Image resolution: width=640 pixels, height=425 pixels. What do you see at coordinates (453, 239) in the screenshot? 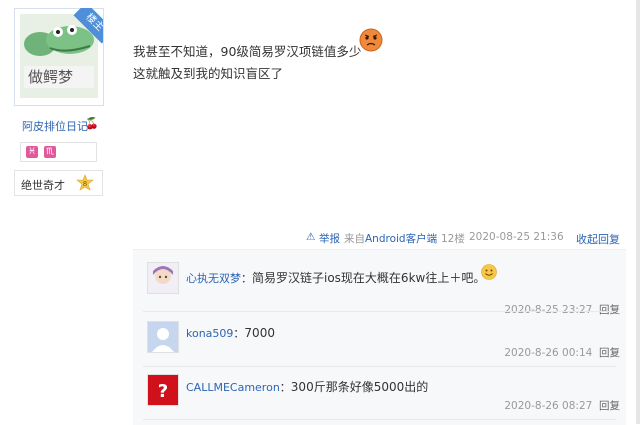
I see `floor-number: 12楼` at bounding box center [453, 239].